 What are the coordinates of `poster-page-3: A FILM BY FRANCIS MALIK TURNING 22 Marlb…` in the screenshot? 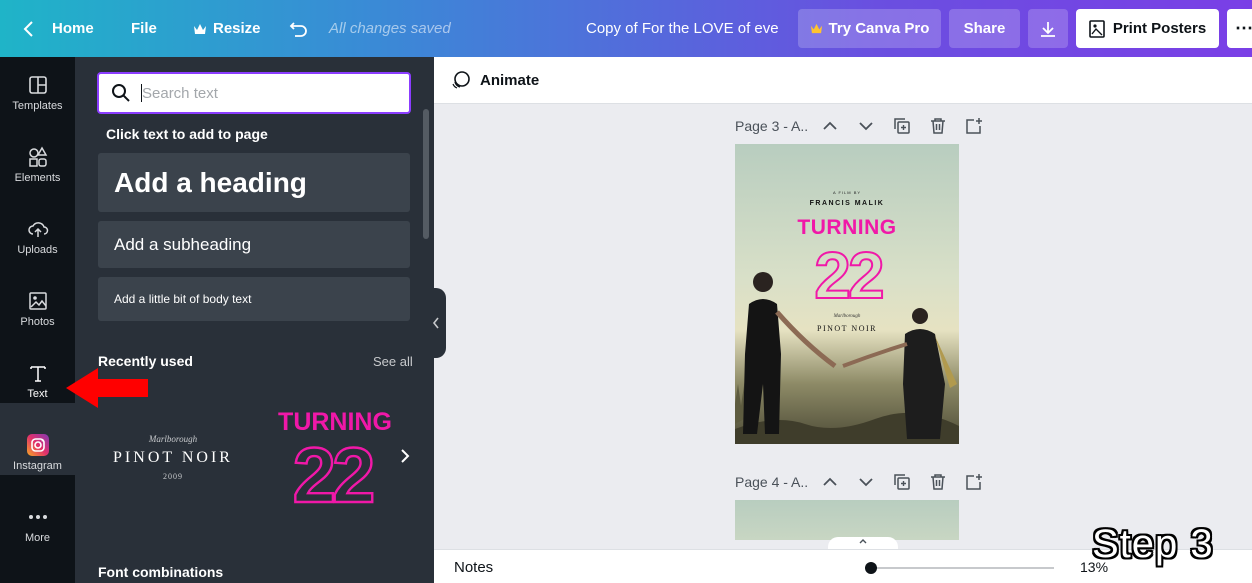 It's located at (847, 294).